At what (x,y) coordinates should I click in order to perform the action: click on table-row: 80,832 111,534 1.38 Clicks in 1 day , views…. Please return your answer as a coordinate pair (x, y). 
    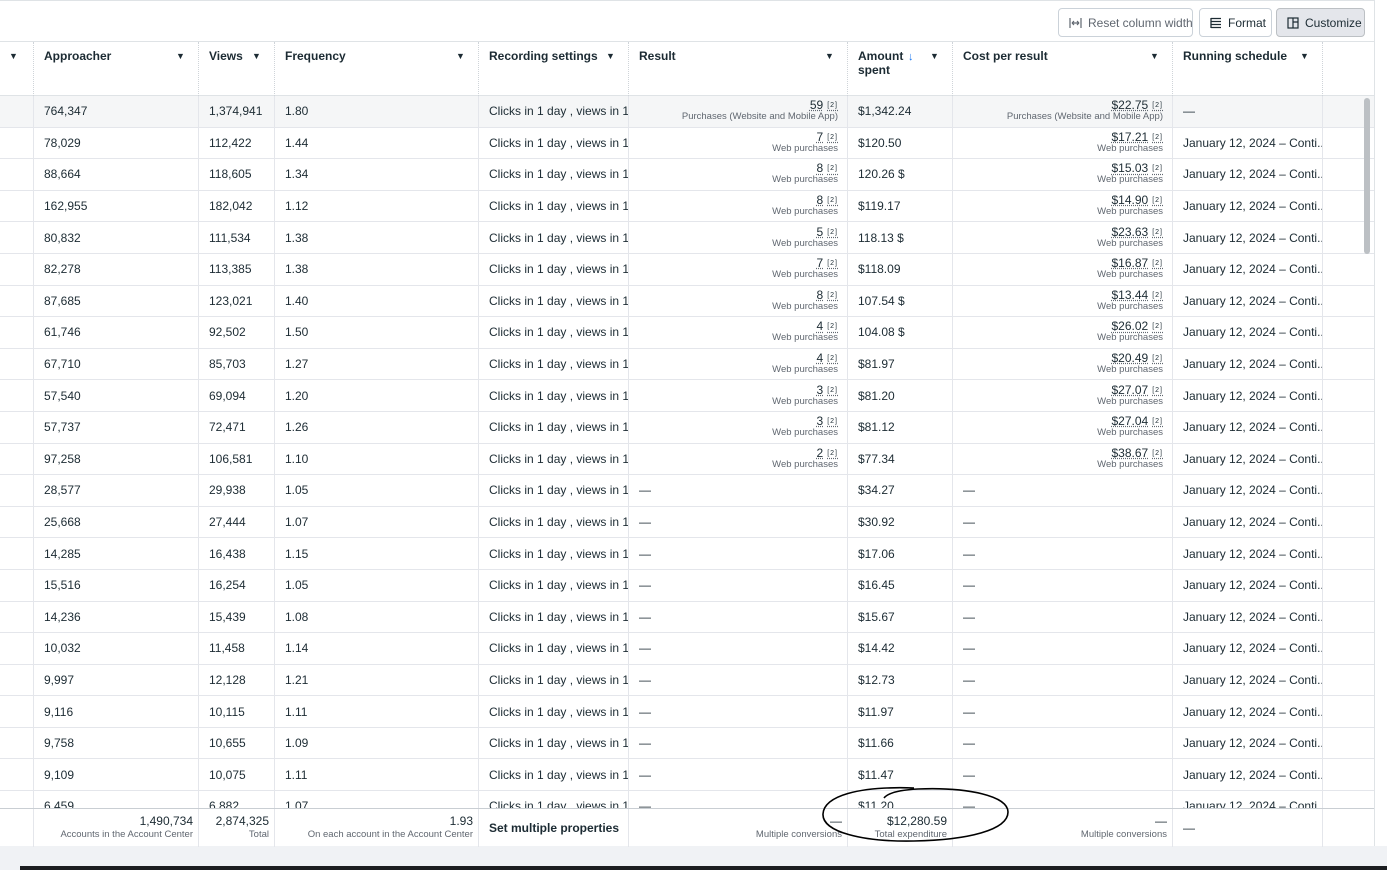
    Looking at the image, I should click on (687, 238).